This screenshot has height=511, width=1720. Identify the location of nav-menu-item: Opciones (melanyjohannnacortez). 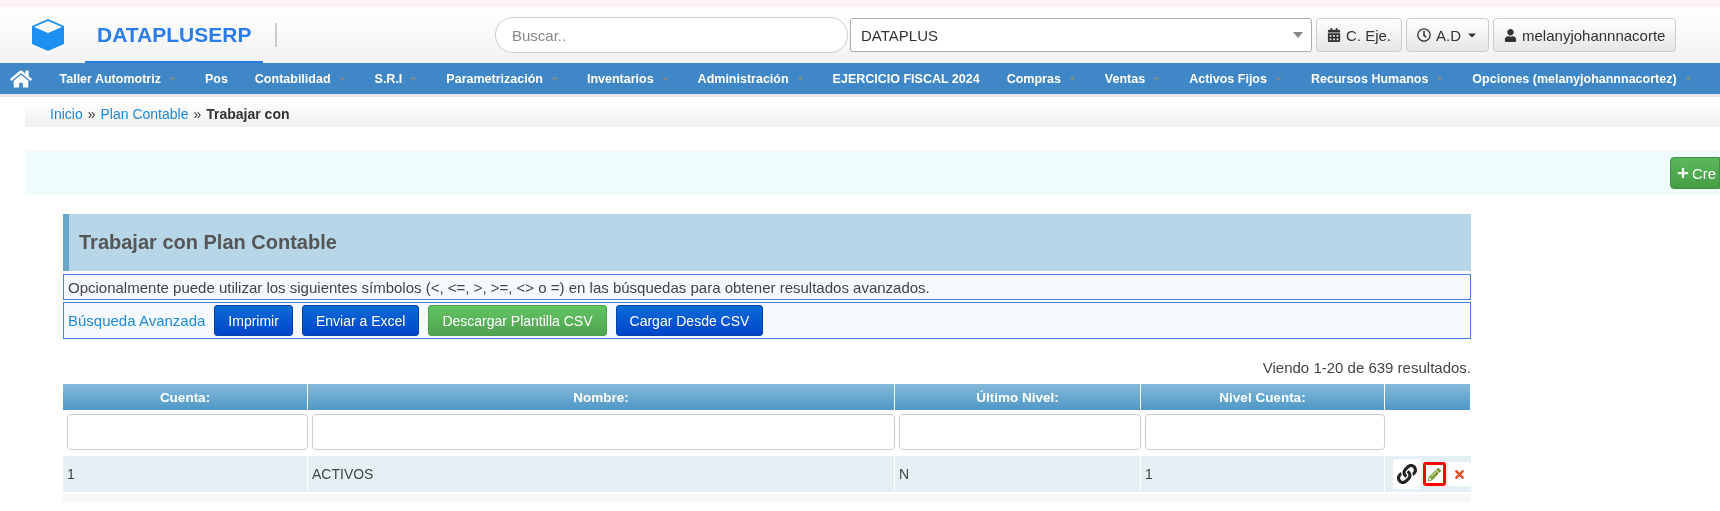
(1583, 78).